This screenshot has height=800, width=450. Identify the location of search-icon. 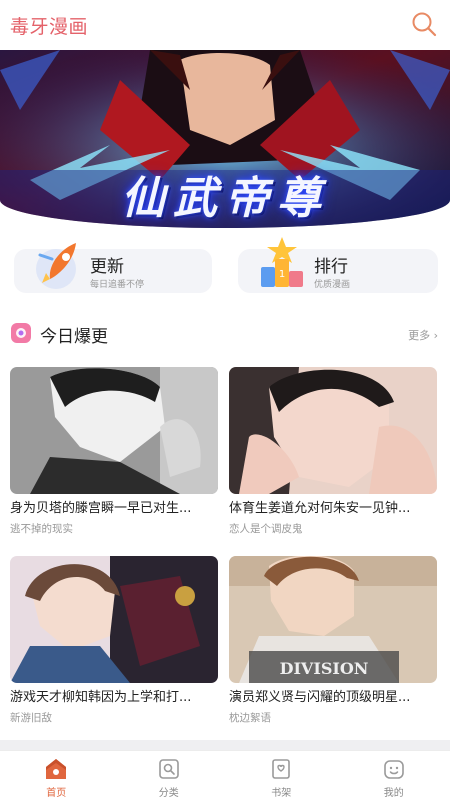
(424, 24).